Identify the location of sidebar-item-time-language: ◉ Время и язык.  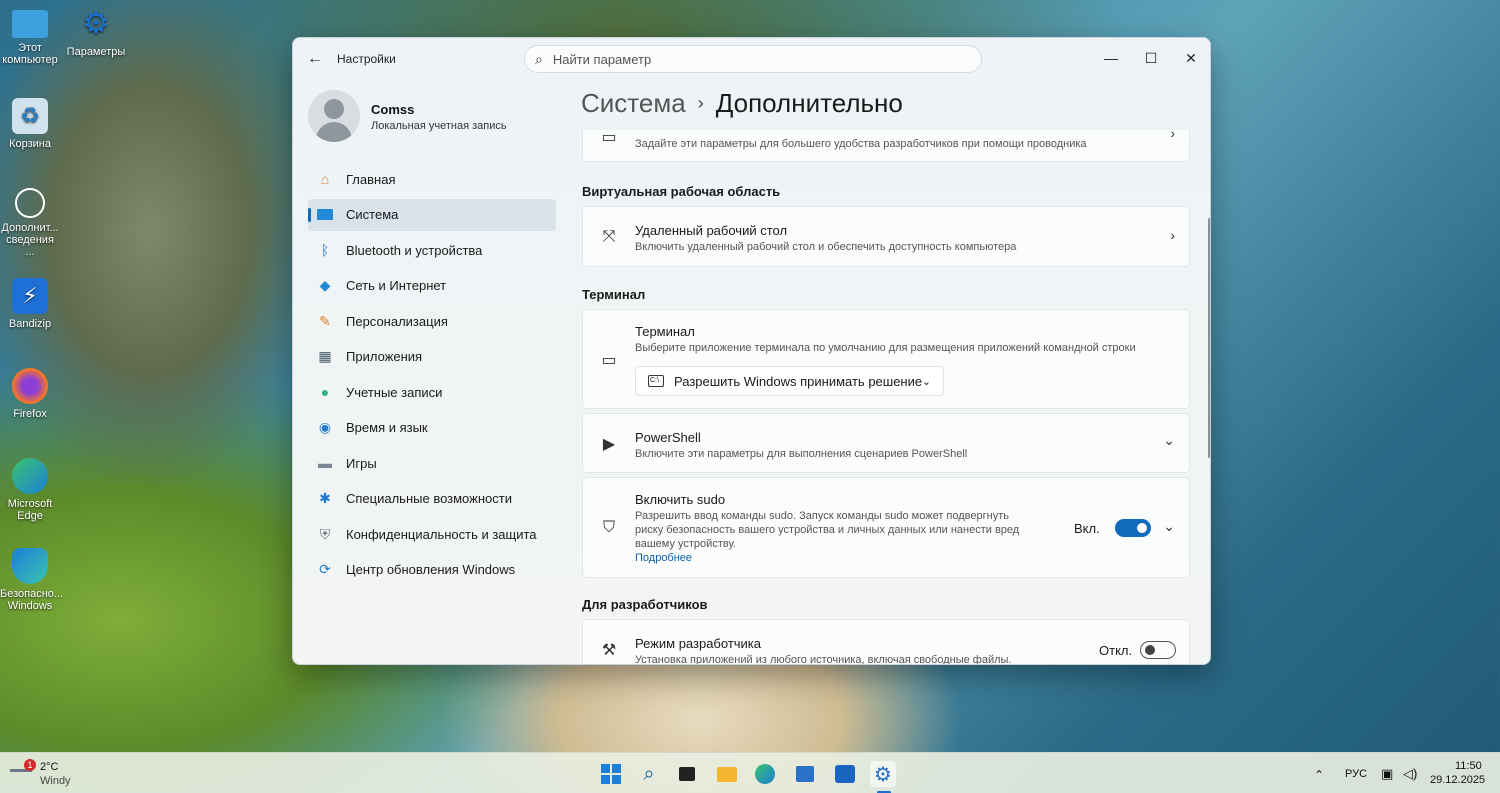
(432, 428).